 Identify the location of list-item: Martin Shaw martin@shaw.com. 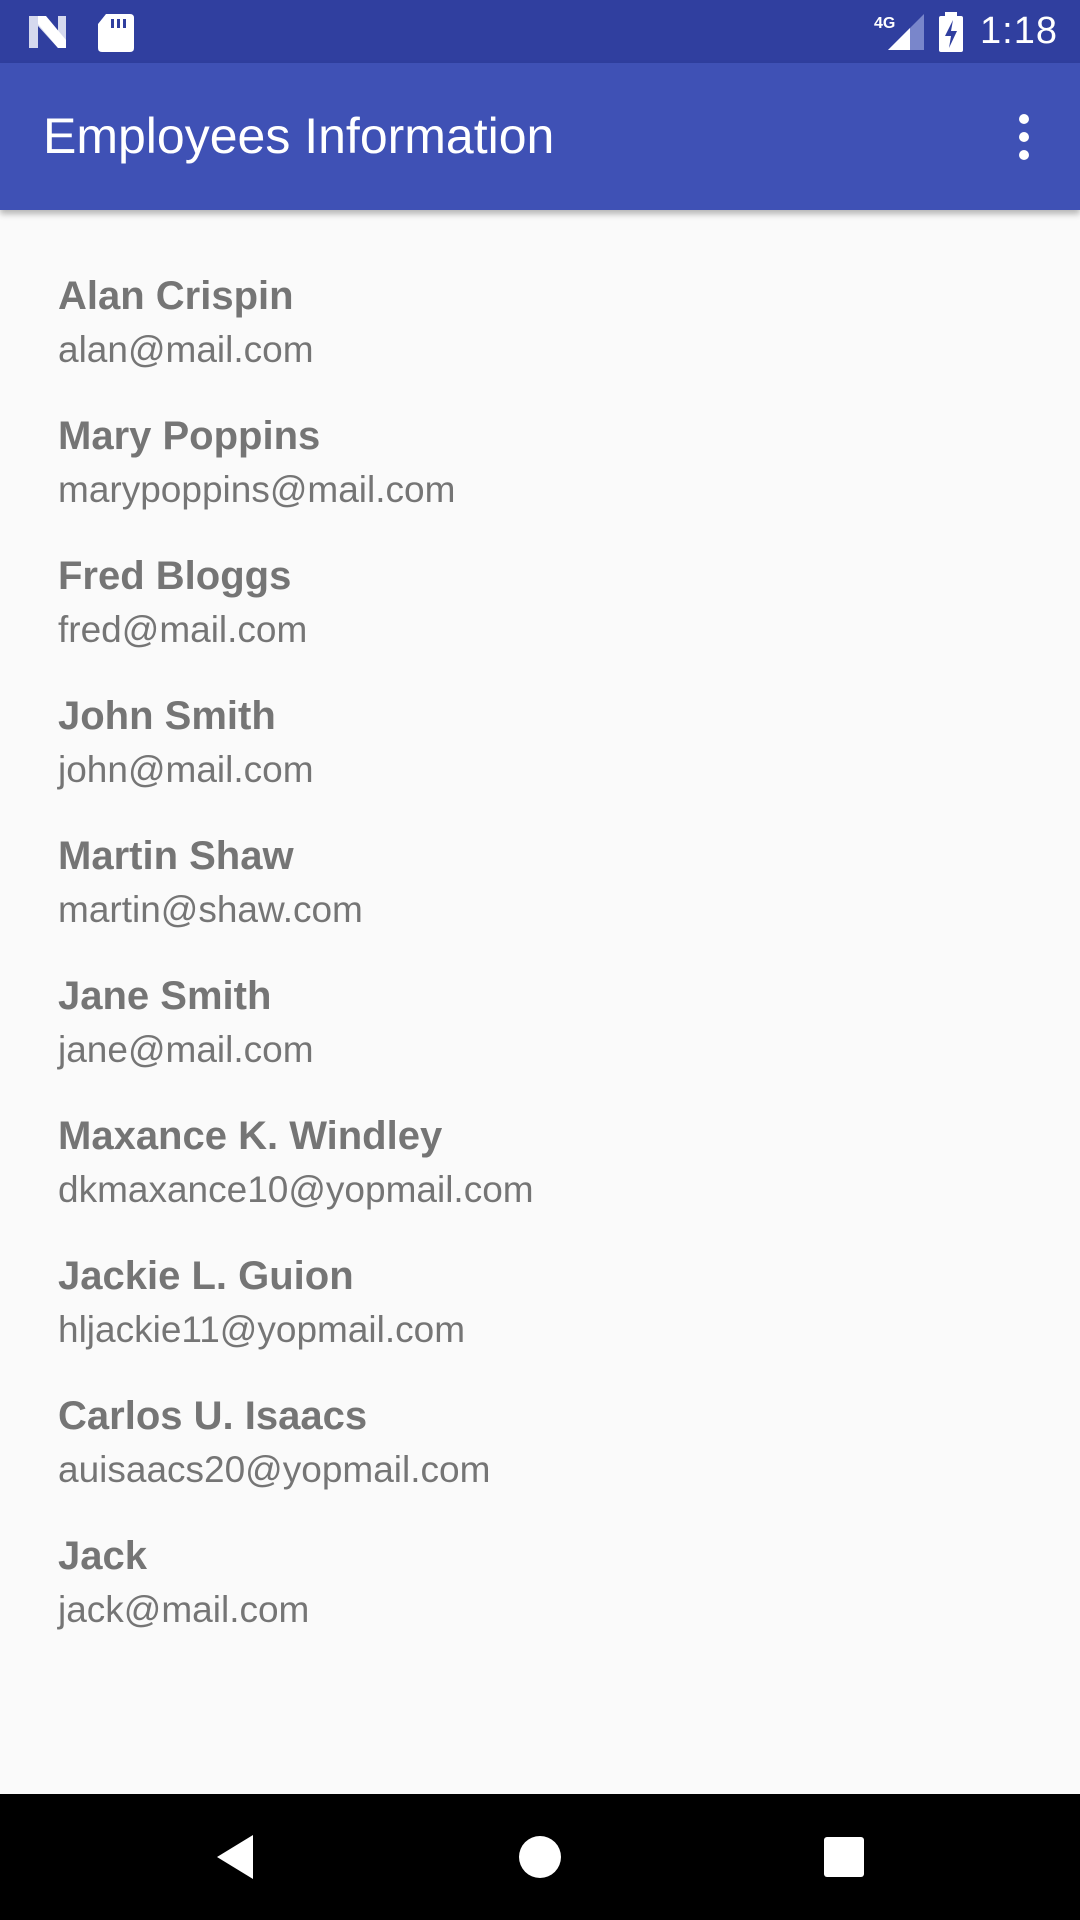
(540, 902).